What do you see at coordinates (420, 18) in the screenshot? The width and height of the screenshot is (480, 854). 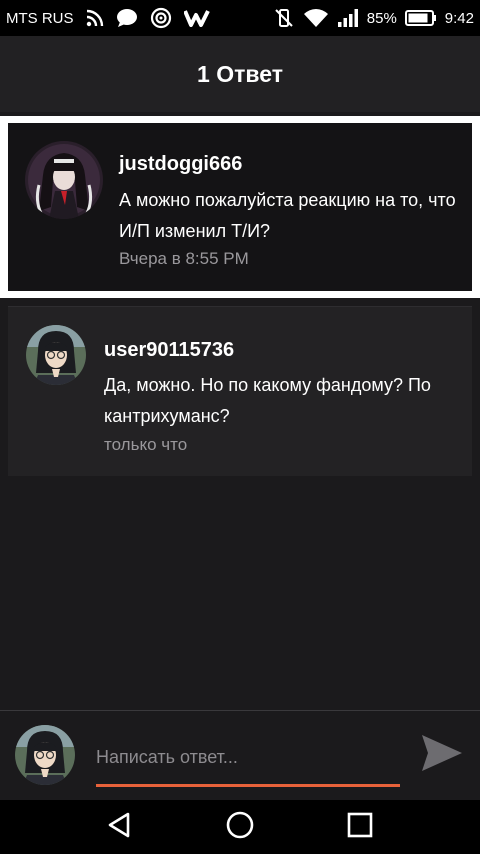 I see `battery-icon` at bounding box center [420, 18].